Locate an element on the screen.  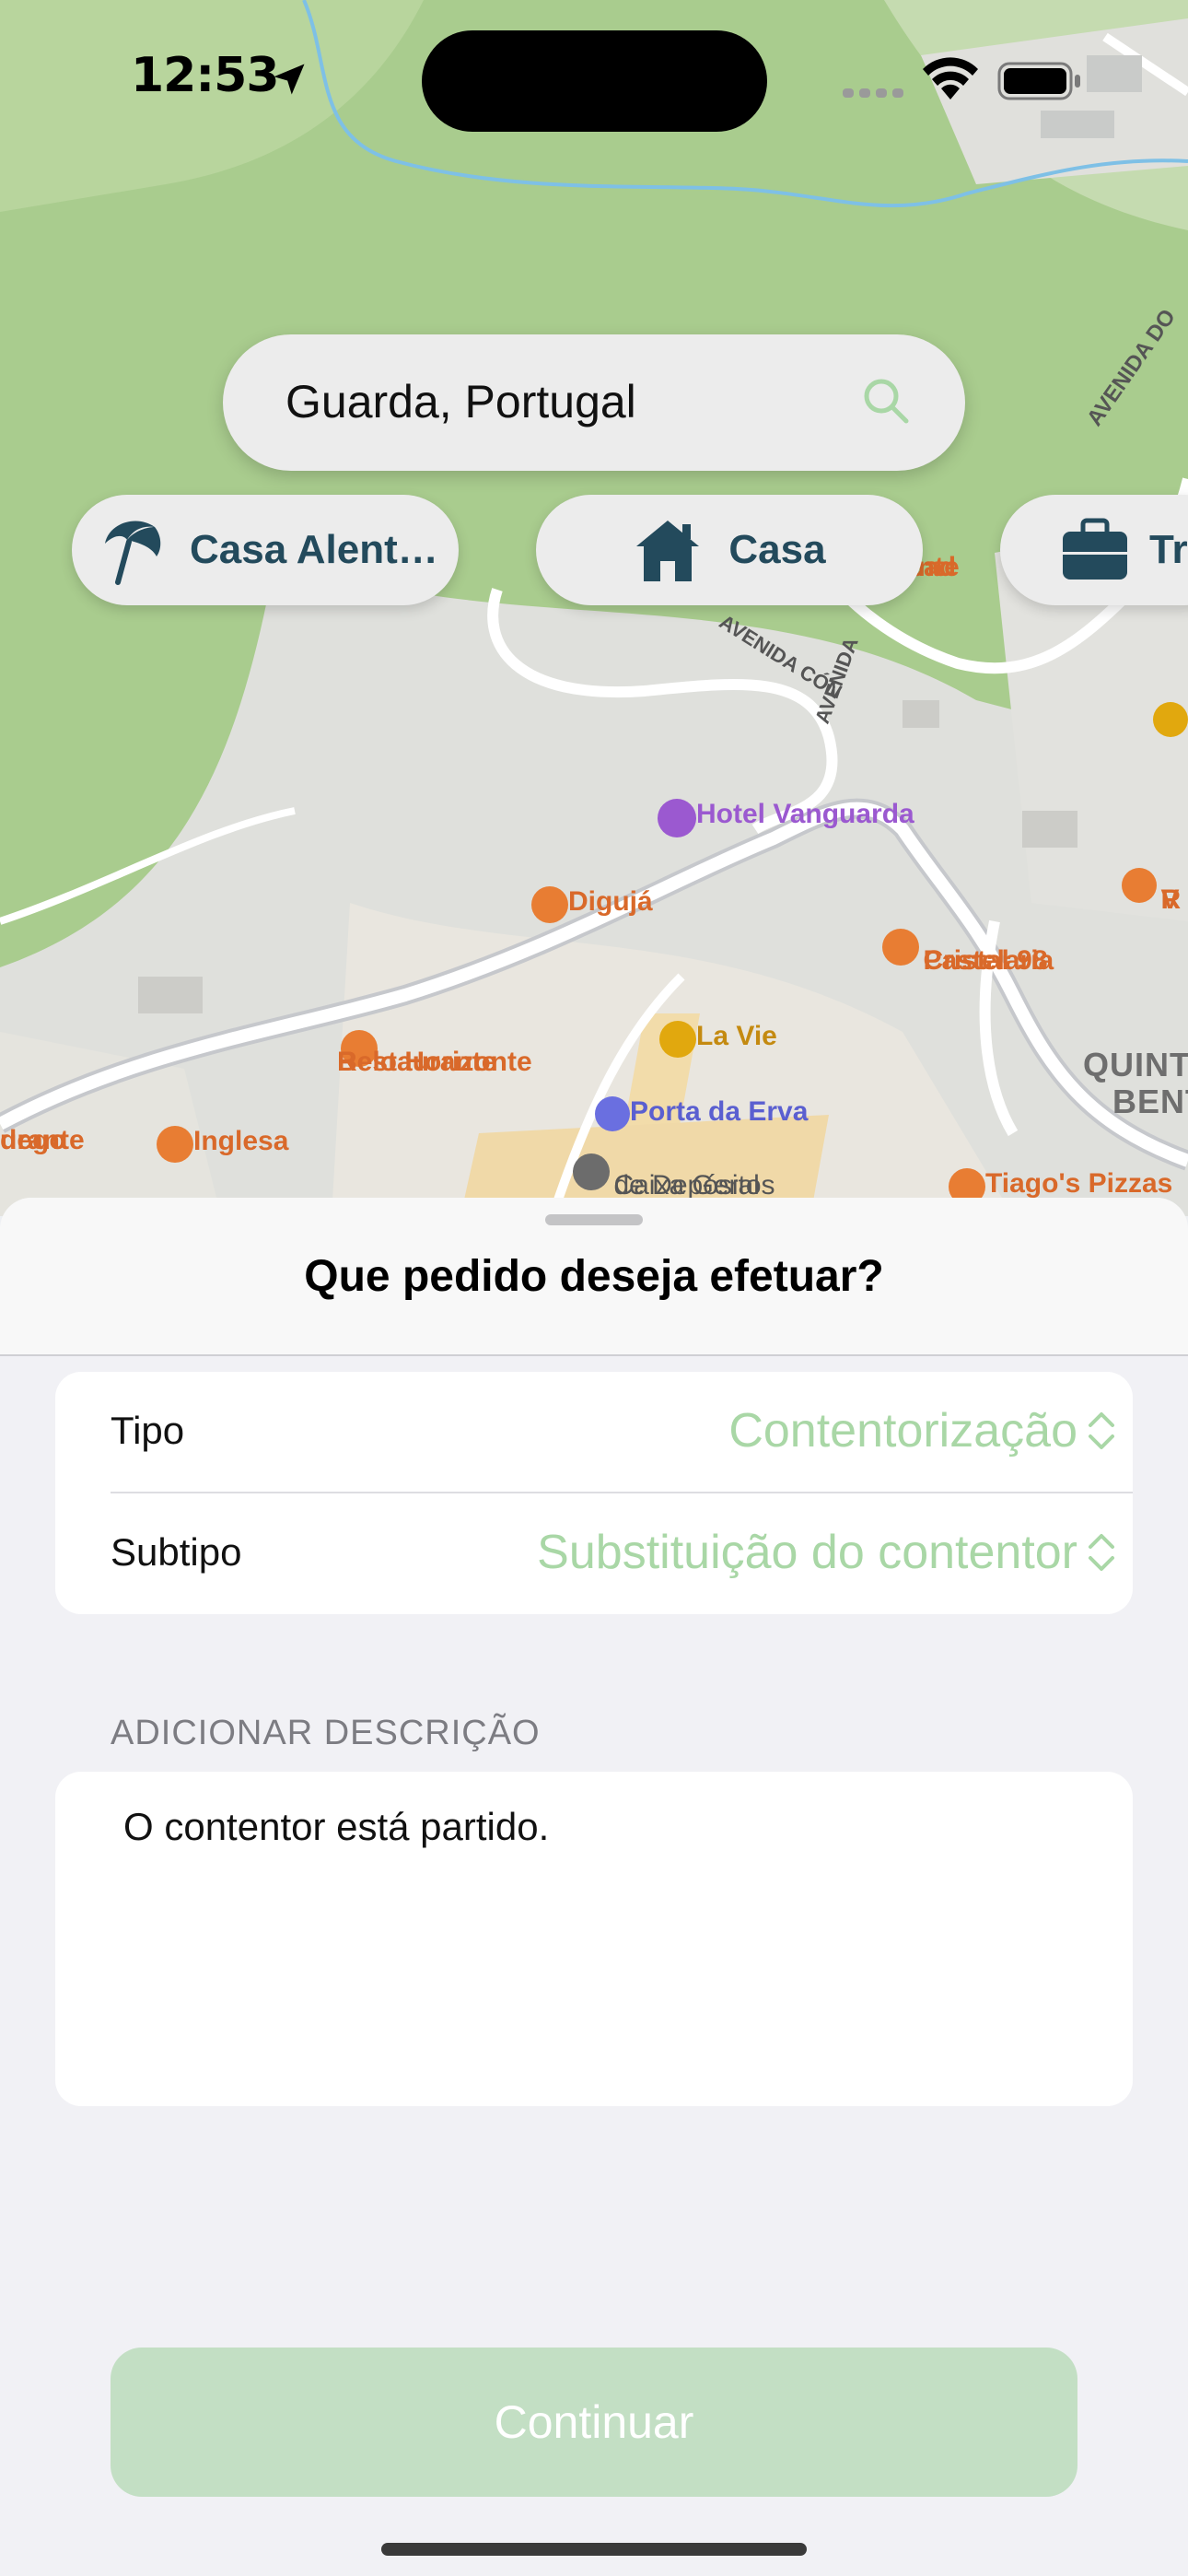
cart-icon is located at coordinates (1170, 720).